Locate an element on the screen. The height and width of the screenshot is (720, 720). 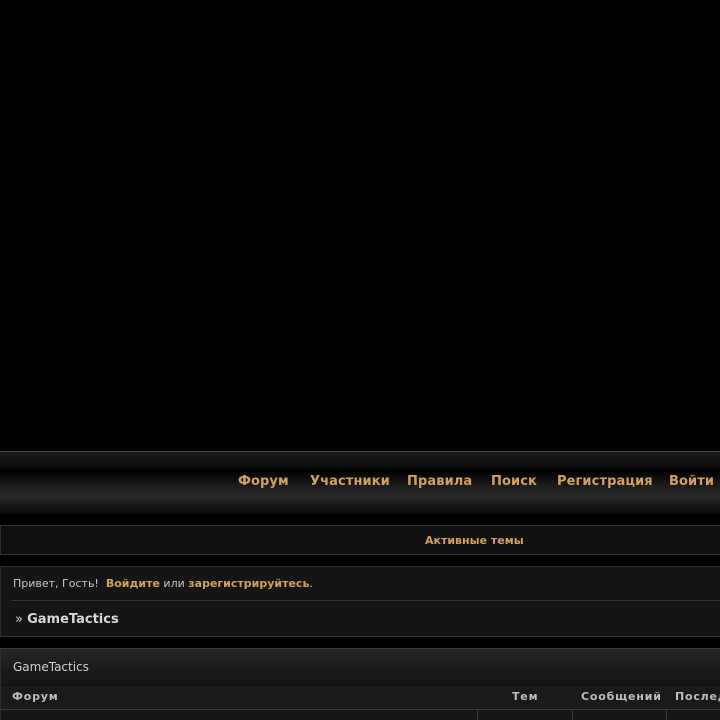
category-title: GameTactics is located at coordinates (51, 667).